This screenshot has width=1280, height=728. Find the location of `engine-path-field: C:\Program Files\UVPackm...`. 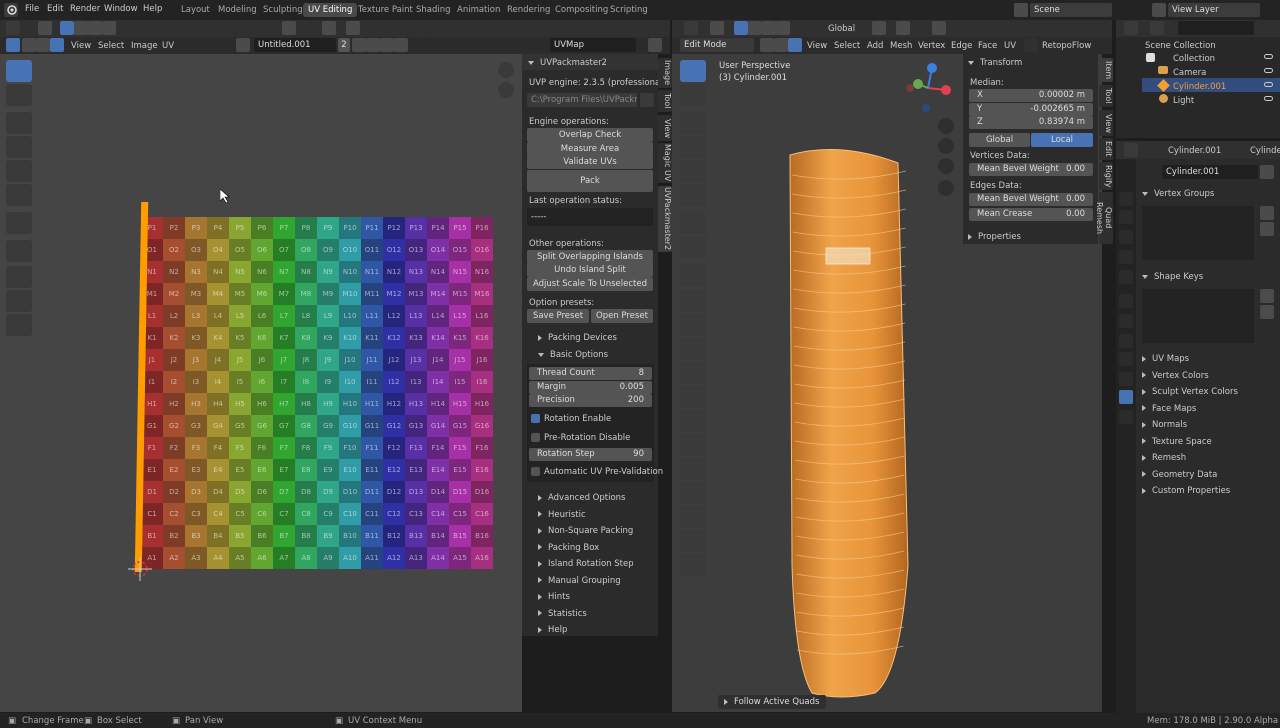

engine-path-field: C:\Program Files\UVPackm... is located at coordinates (582, 100).